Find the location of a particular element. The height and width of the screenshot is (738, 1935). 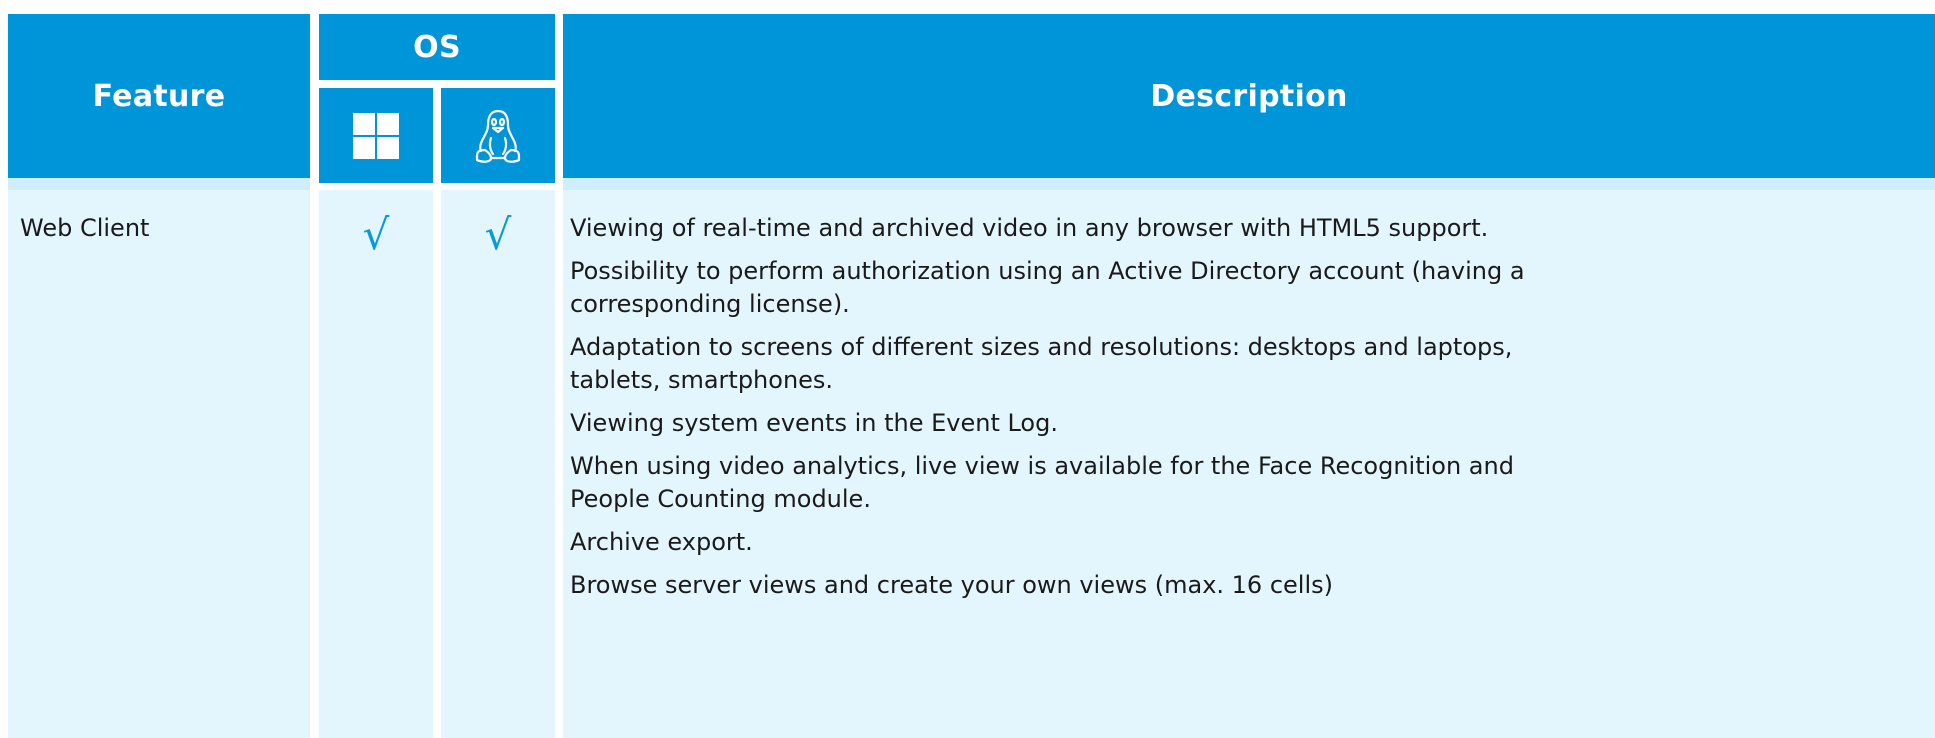

description-item: Viewing system events in the Event Log. is located at coordinates (814, 423).